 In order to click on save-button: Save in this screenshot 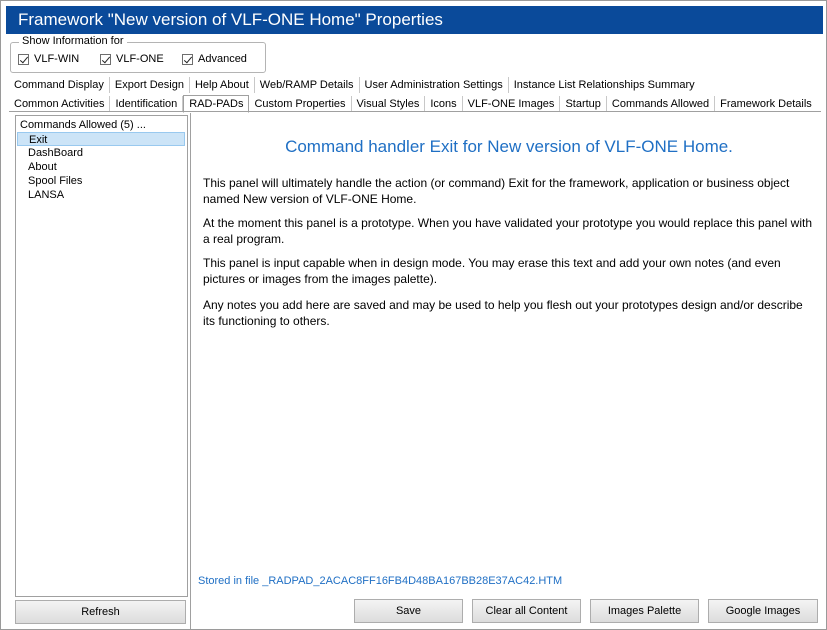, I will do `click(408, 611)`.